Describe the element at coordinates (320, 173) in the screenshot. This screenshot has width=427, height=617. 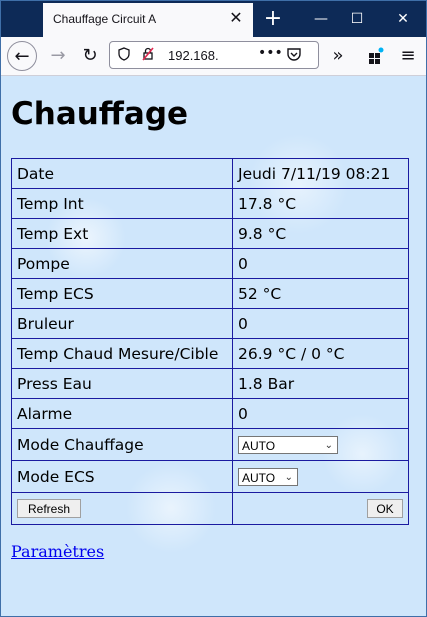
I see `row-value: Jeudi 7/11/19 08:21` at that location.